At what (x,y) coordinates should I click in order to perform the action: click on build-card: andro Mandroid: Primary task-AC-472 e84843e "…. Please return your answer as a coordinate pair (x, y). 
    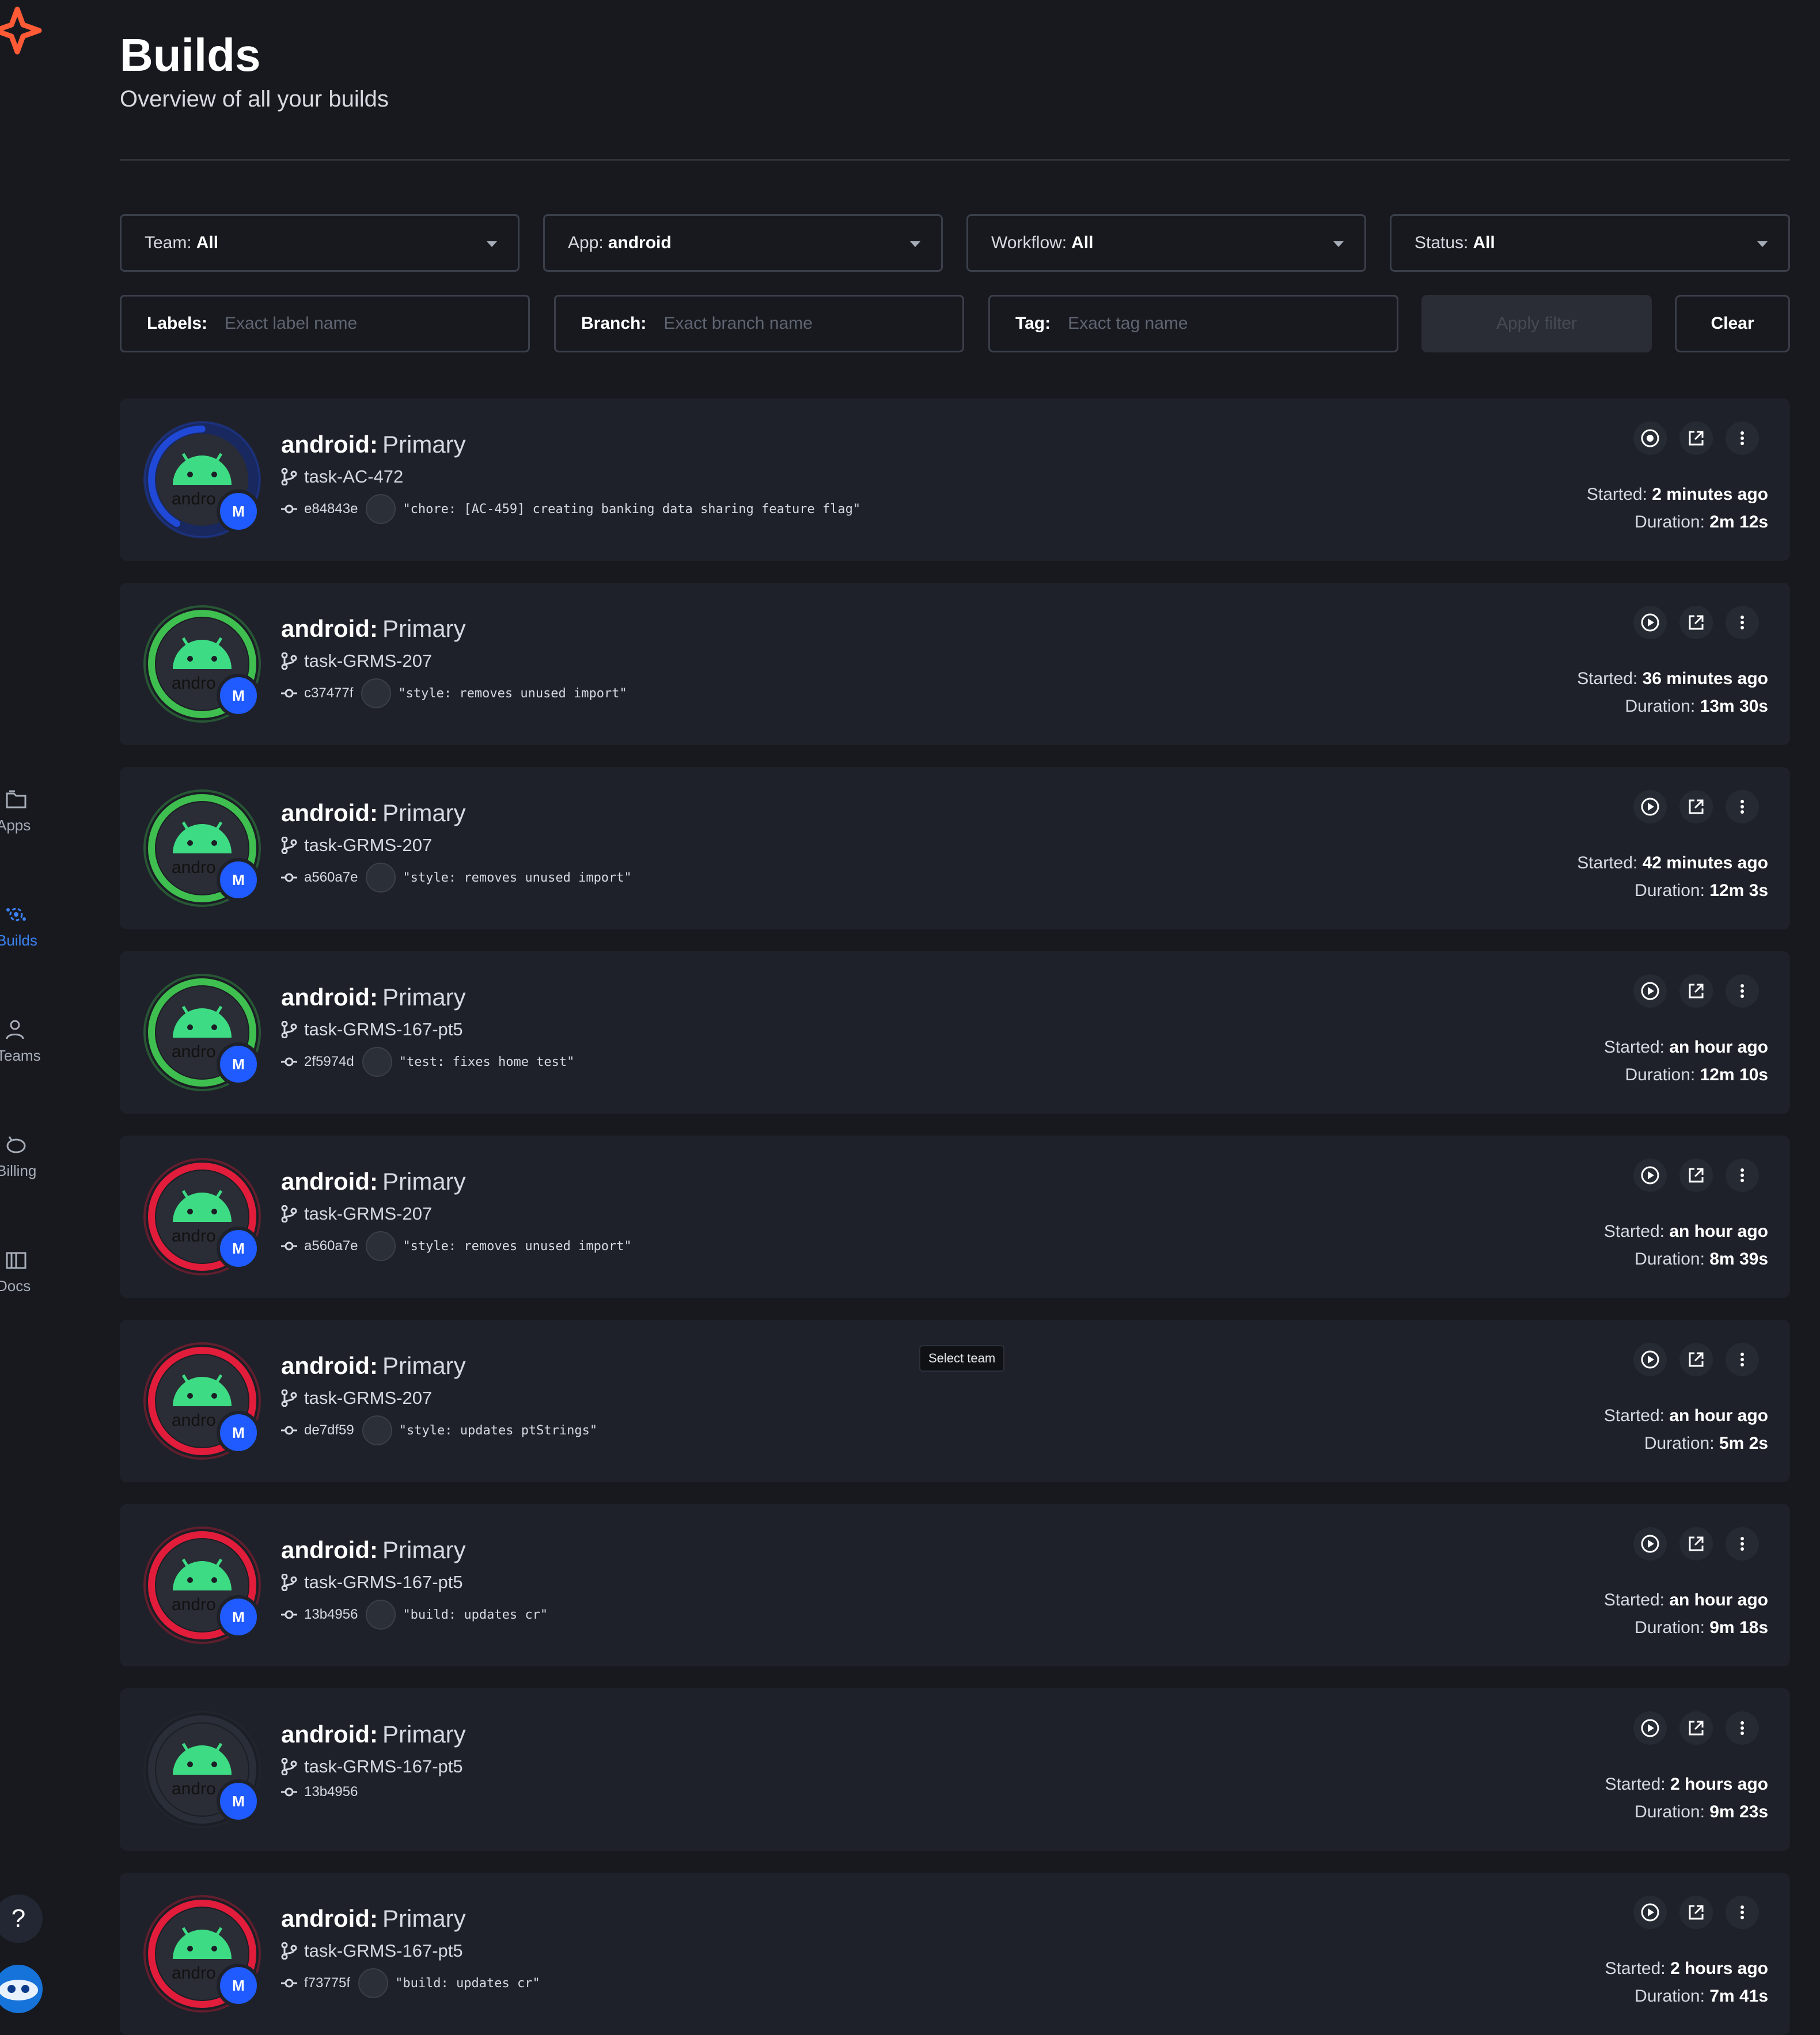
    Looking at the image, I should click on (955, 480).